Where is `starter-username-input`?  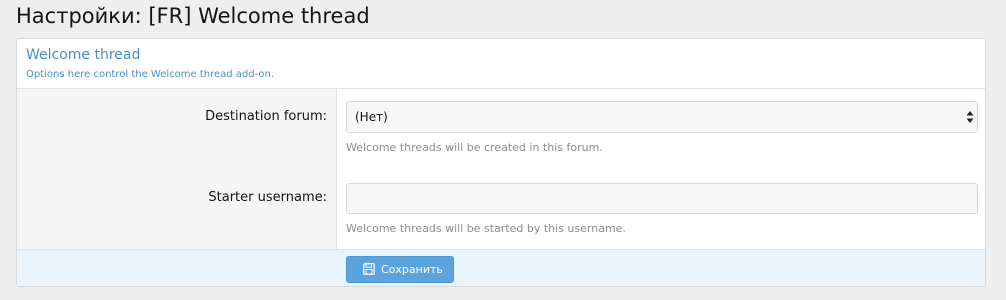
starter-username-input is located at coordinates (662, 198).